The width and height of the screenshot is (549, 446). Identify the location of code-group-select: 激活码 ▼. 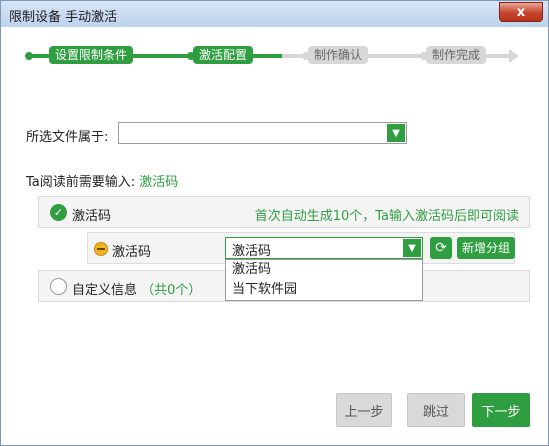
(324, 248).